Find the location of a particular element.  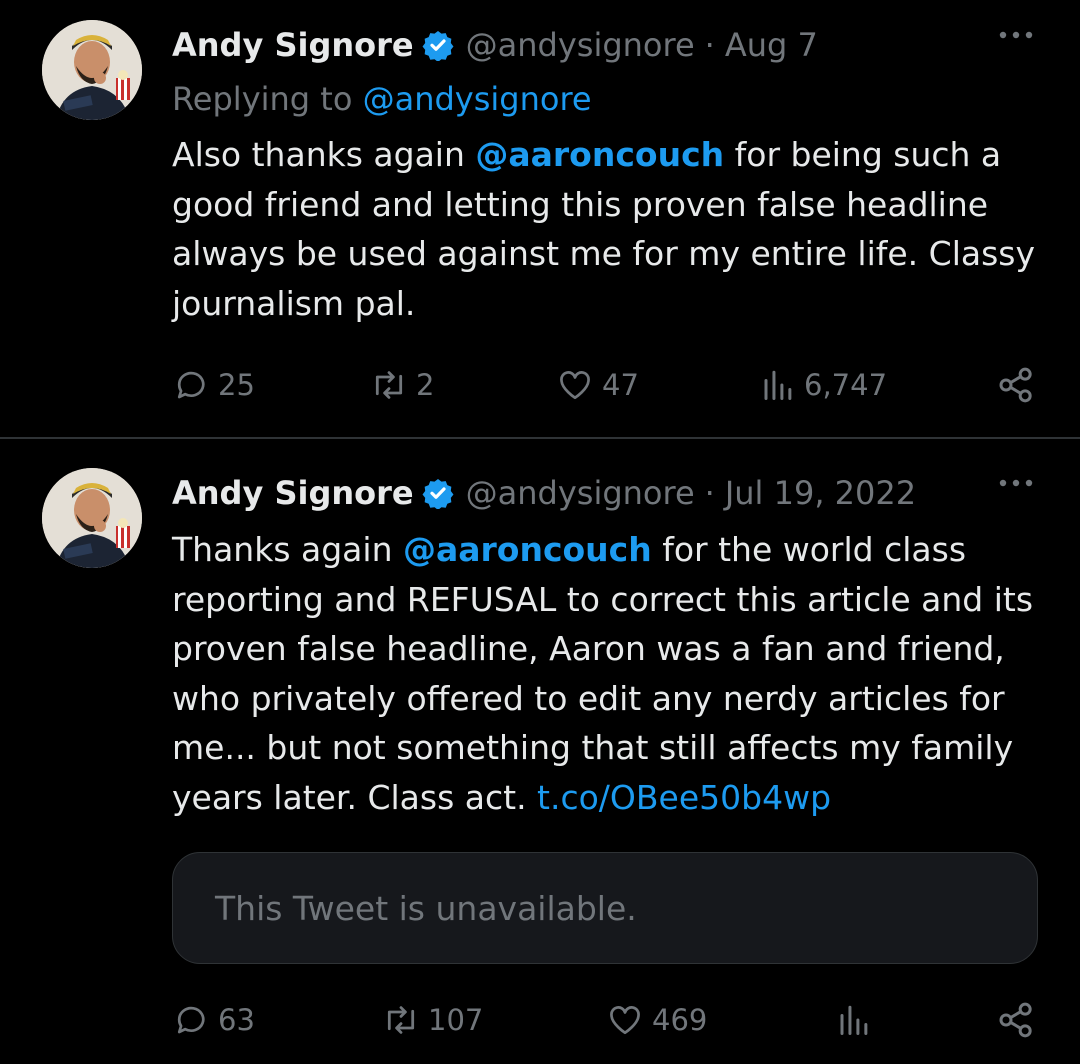

like-button: 469 is located at coordinates (656, 1020).